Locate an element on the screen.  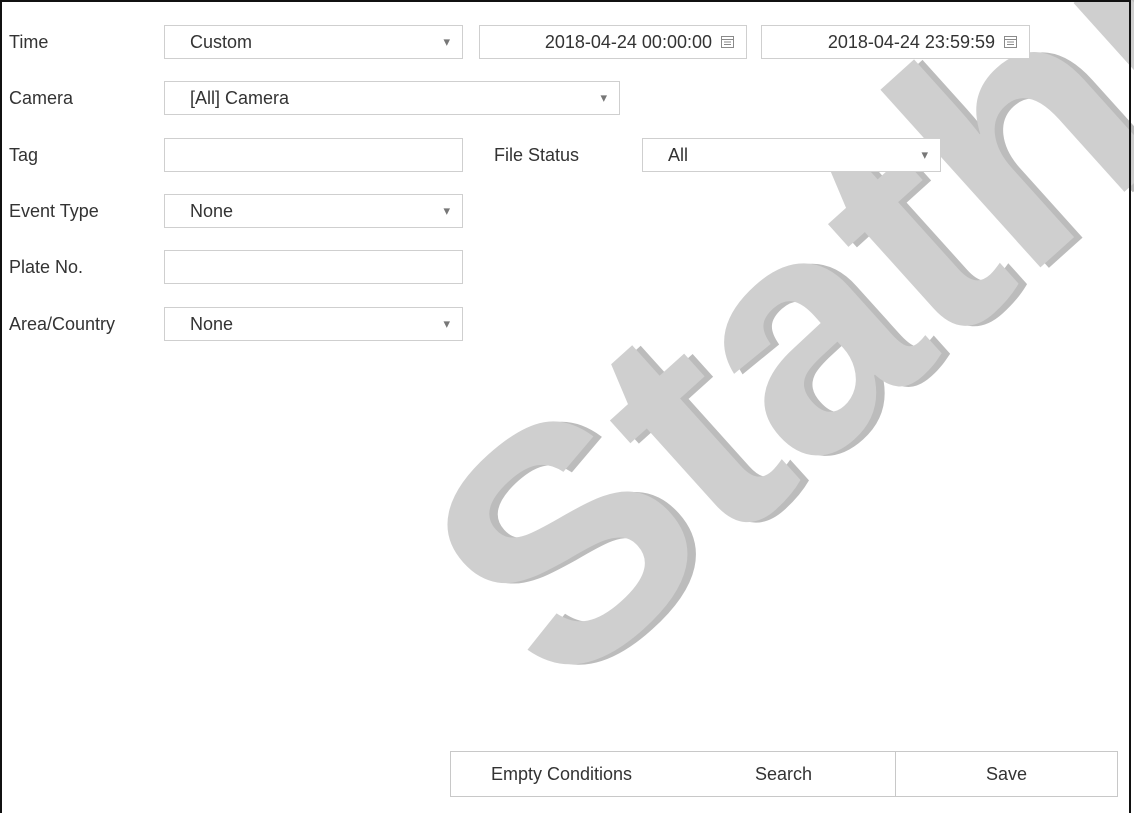
start-time-field: 2018-04-24 00:00:00 is located at coordinates (613, 42).